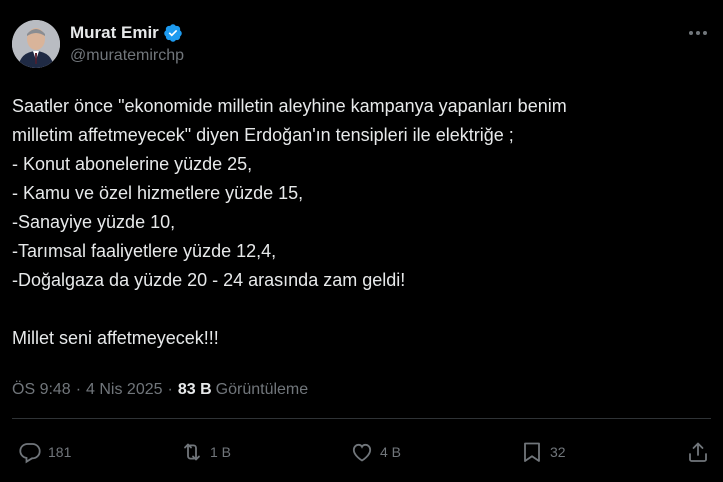 Image resolution: width=723 pixels, height=482 pixels. I want to click on share-icon, so click(698, 452).